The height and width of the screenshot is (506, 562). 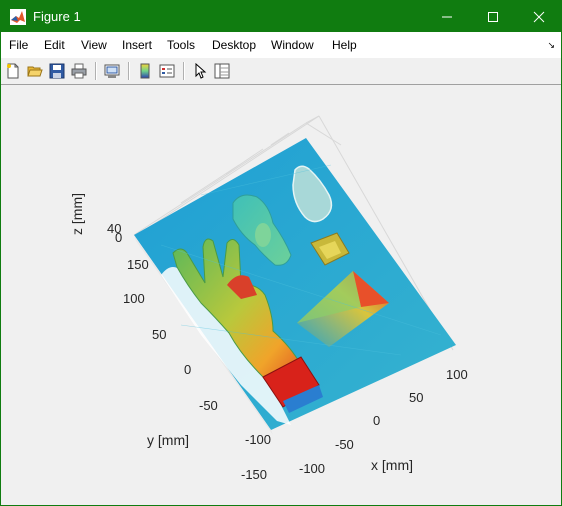 I want to click on print-icon, so click(x=79, y=71).